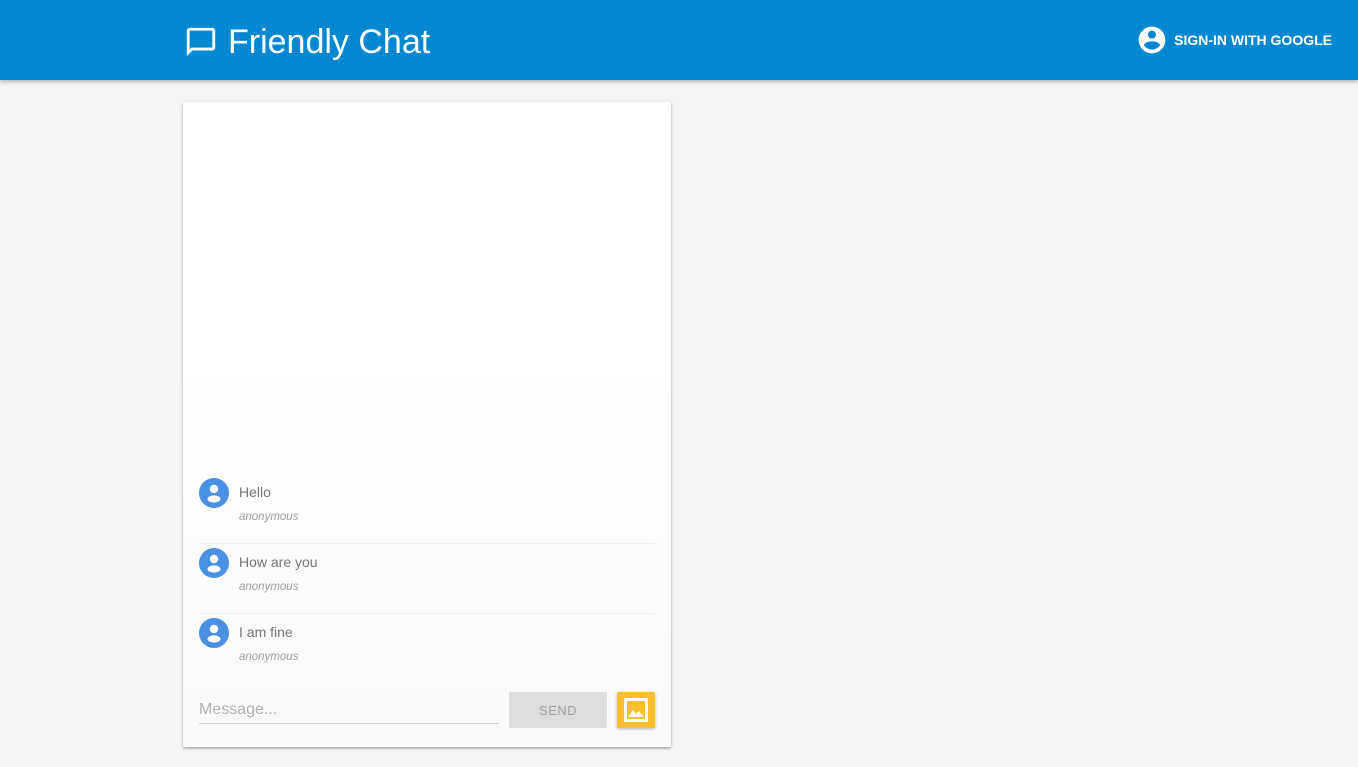 This screenshot has height=767, width=1358. What do you see at coordinates (266, 632) in the screenshot?
I see `message-text: I am fine` at bounding box center [266, 632].